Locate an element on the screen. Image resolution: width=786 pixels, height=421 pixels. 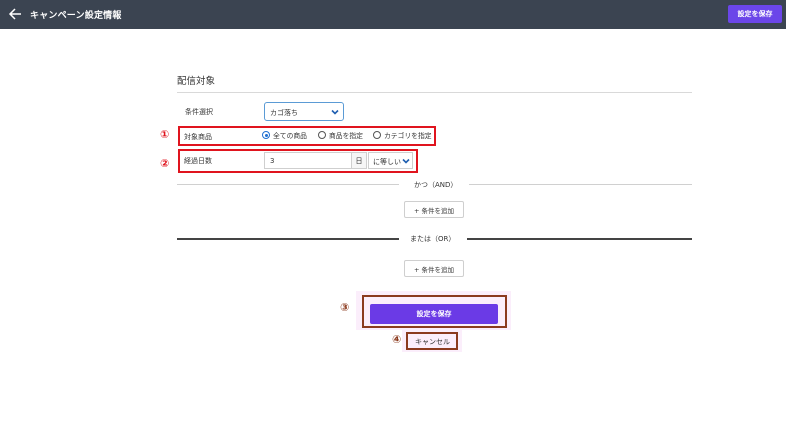
annotation-number-4: ④ is located at coordinates (397, 339).